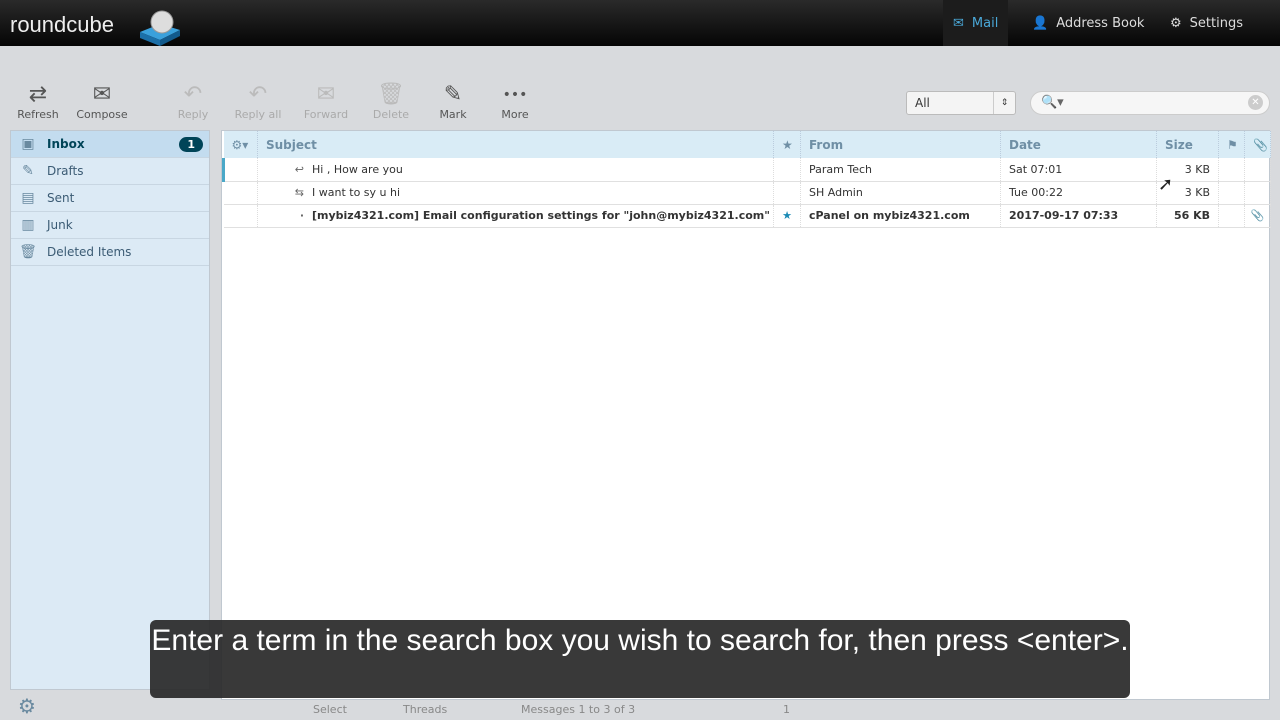 Image resolution: width=1280 pixels, height=720 pixels. What do you see at coordinates (191, 144) in the screenshot?
I see `unread-count-badge: 1` at bounding box center [191, 144].